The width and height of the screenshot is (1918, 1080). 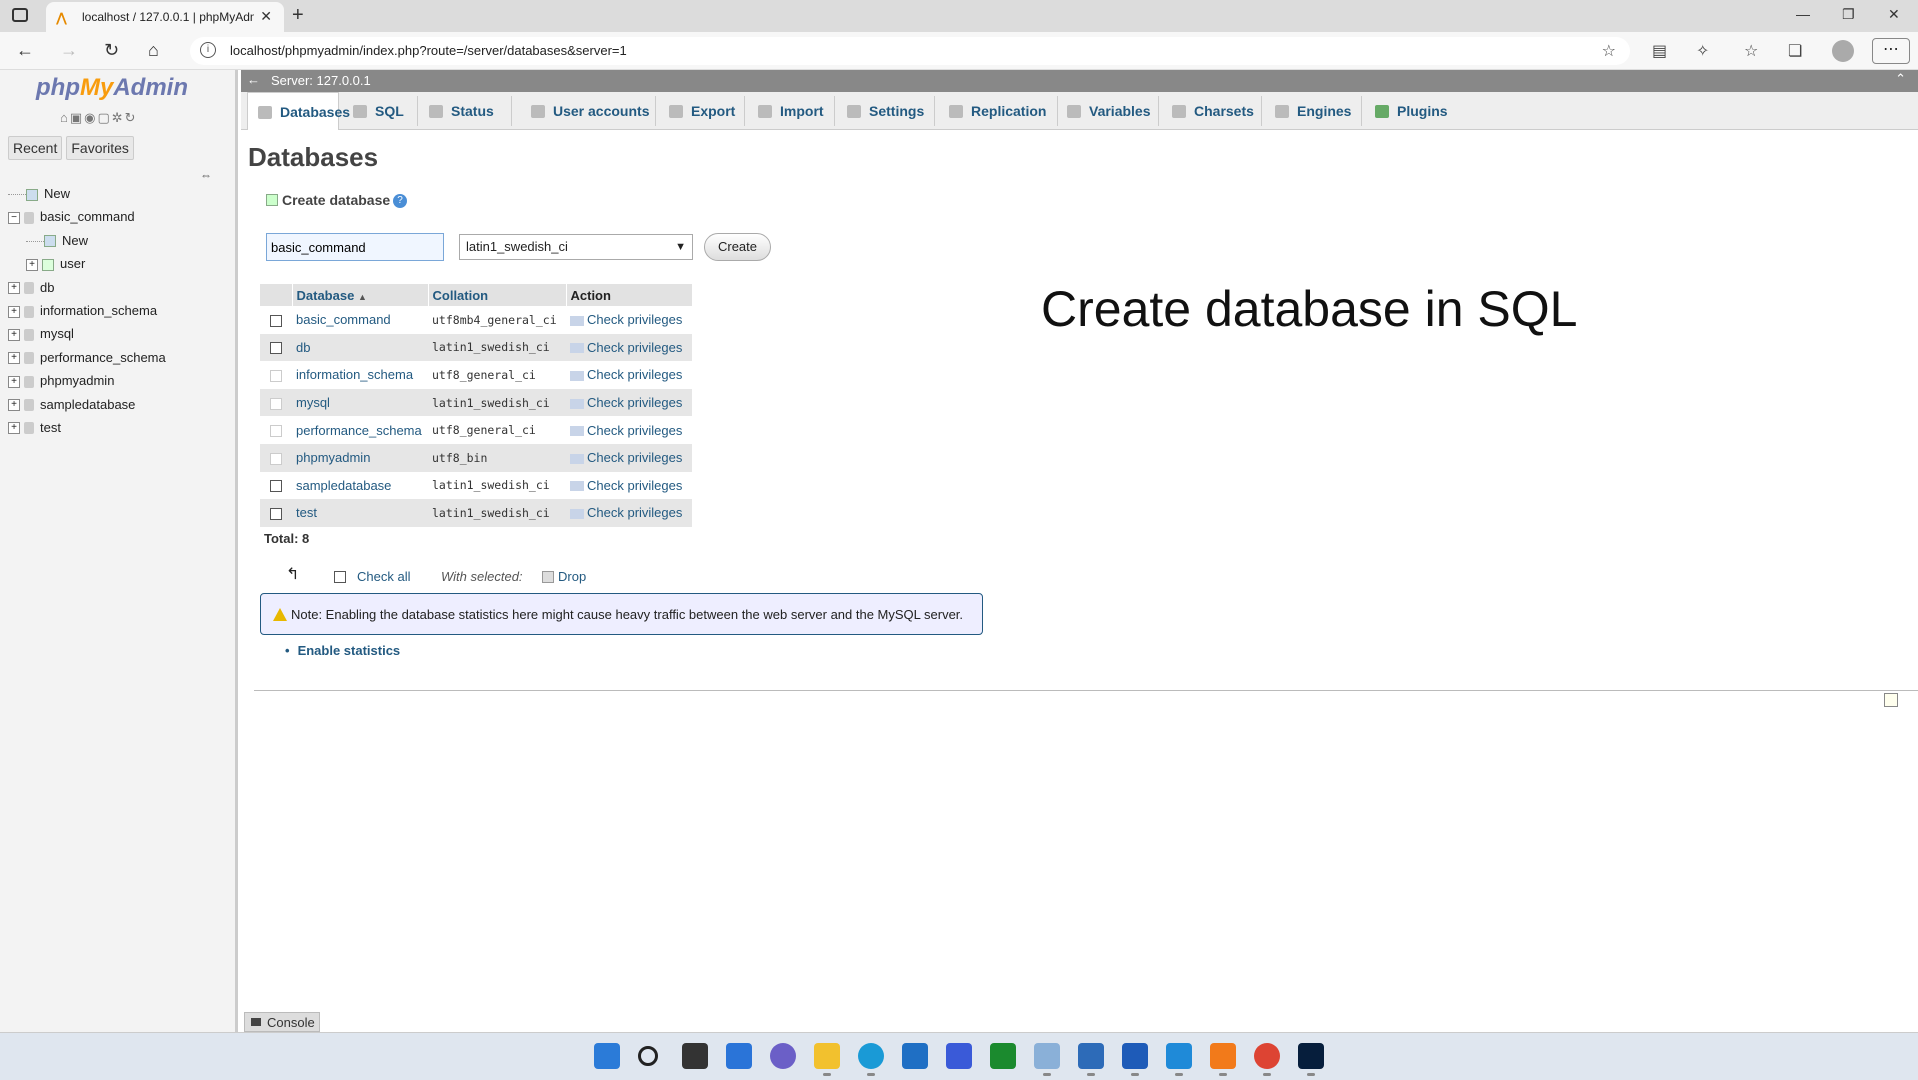 I want to click on tab-export: Export, so click(x=702, y=111).